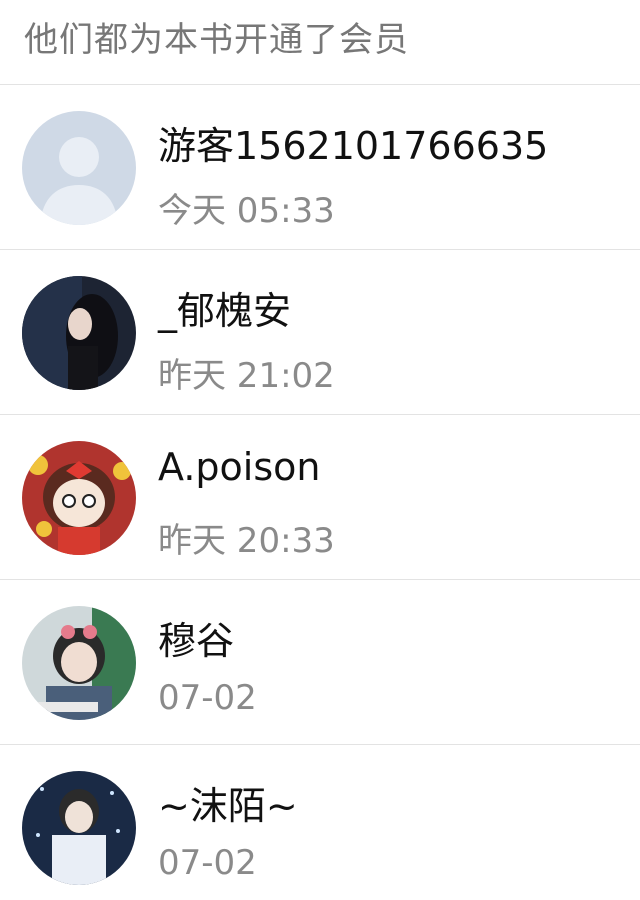 This screenshot has height=900, width=640. I want to click on member-time: 昨天 20:33, so click(246, 541).